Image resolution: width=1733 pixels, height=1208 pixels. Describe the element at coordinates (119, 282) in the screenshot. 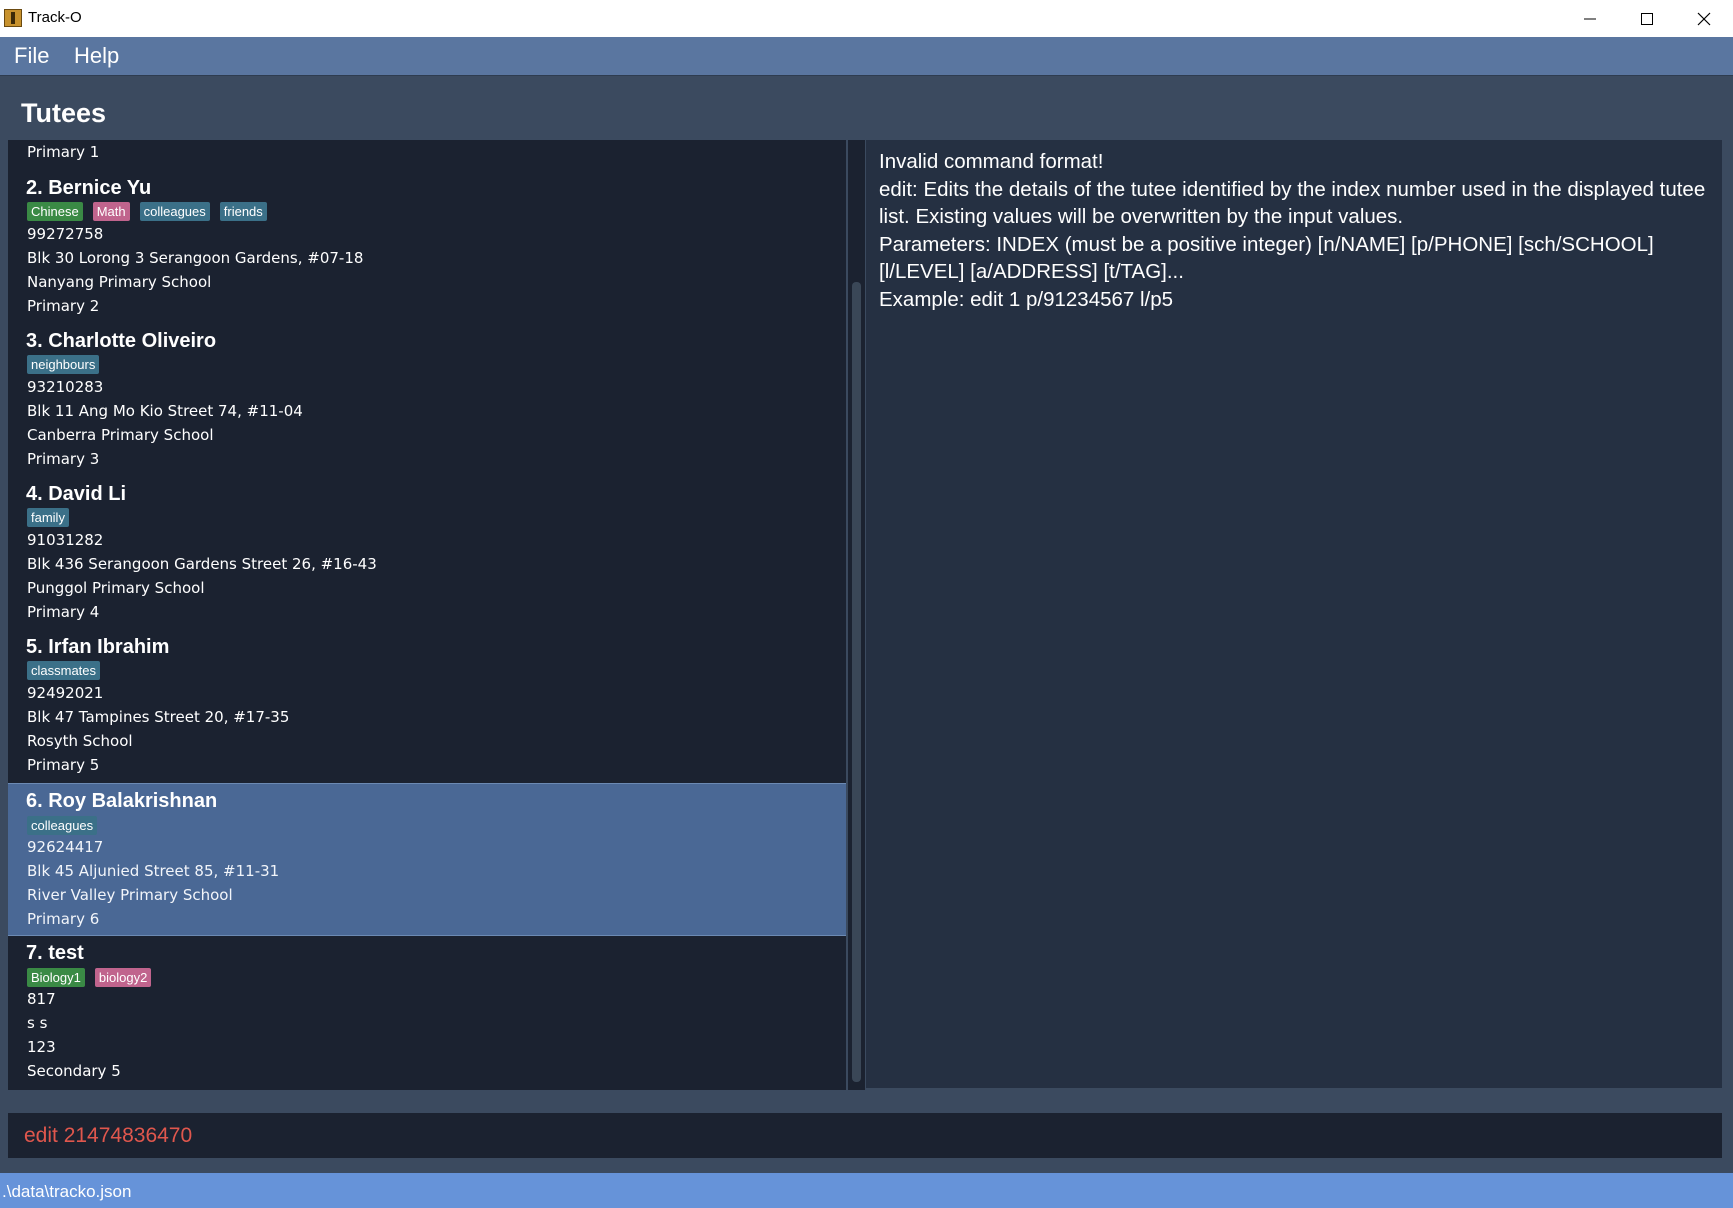

I see `tutee-school: Nanyang Primary School` at that location.